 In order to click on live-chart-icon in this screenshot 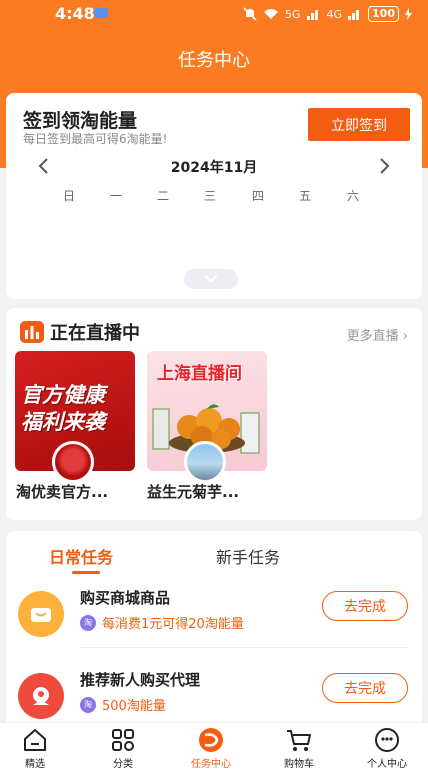, I will do `click(32, 332)`.